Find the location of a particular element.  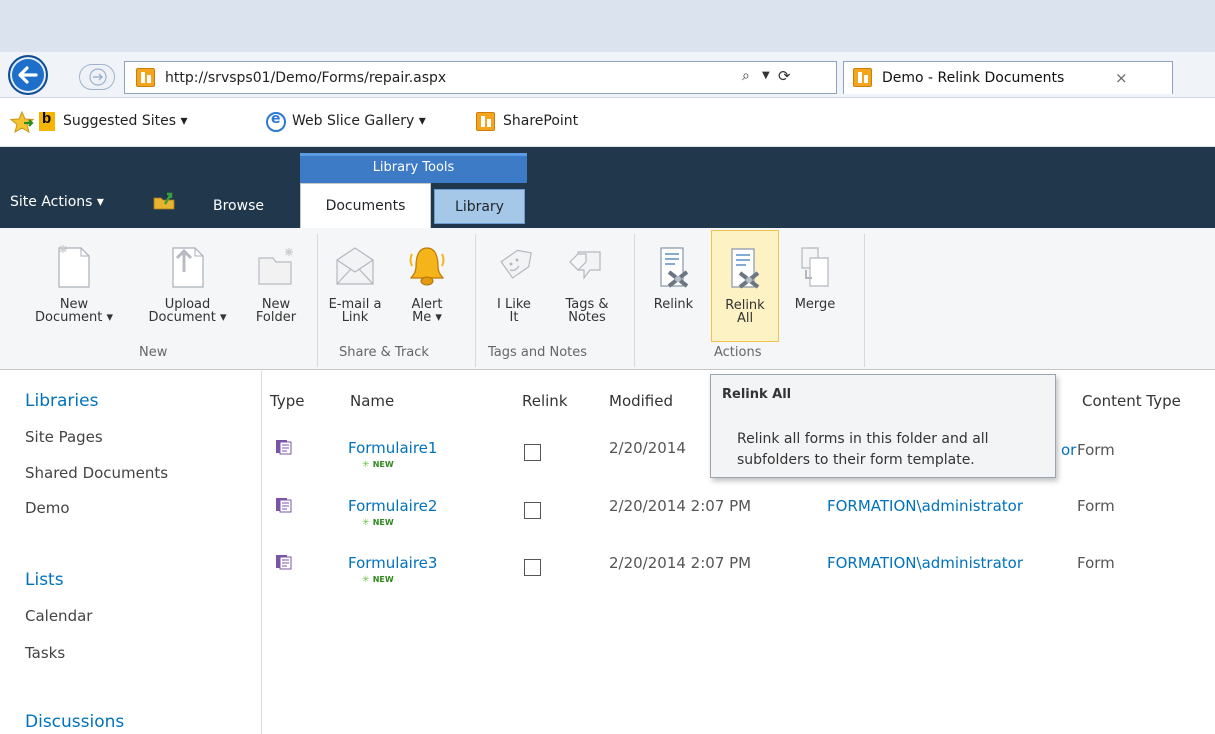

search-icon: ⌕ is located at coordinates (746, 76).